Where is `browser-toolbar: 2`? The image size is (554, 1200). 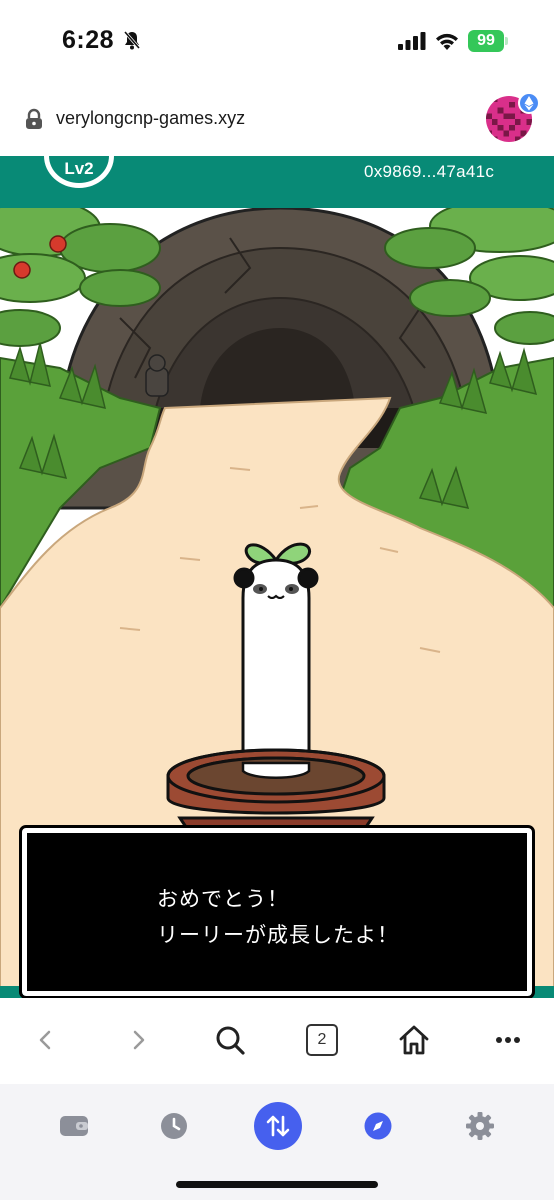
browser-toolbar: 2 is located at coordinates (277, 1041).